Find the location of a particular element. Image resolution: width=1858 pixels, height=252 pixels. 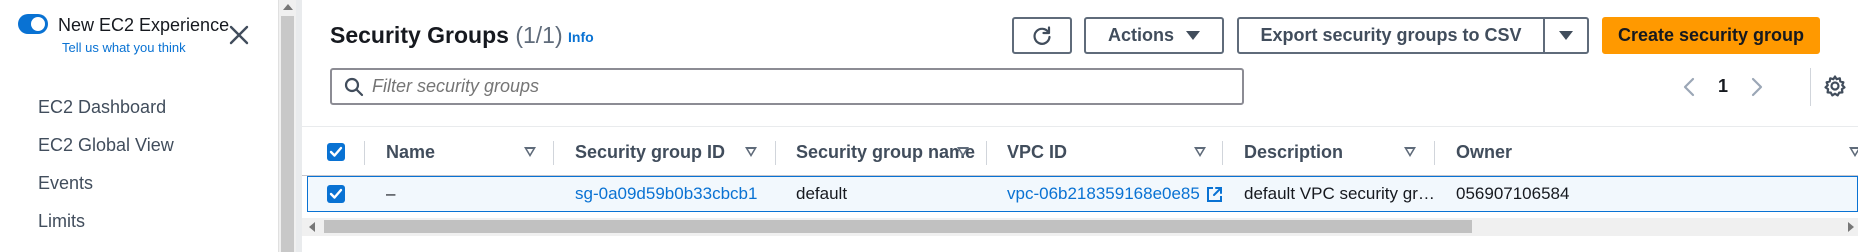

column-header-name: Name is located at coordinates (410, 152).